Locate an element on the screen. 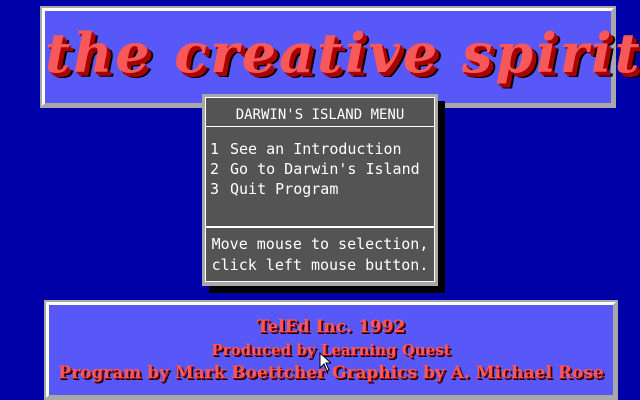 This screenshot has width=640, height=400. menu-item-number: 1 is located at coordinates (215, 149).